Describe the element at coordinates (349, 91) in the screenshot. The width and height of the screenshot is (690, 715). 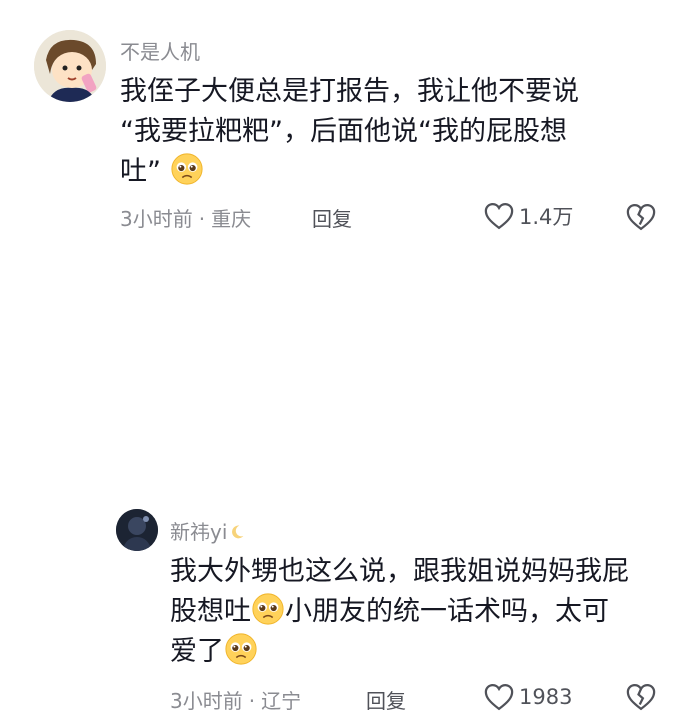
I see `comment-text-line: 我侄子大便总是打报告，我让他不要说` at that location.